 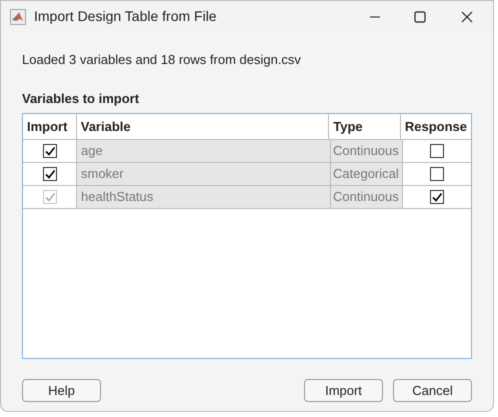 I want to click on status-message: Loaded 3 variables and 18 rows from design.csv, so click(x=162, y=60).